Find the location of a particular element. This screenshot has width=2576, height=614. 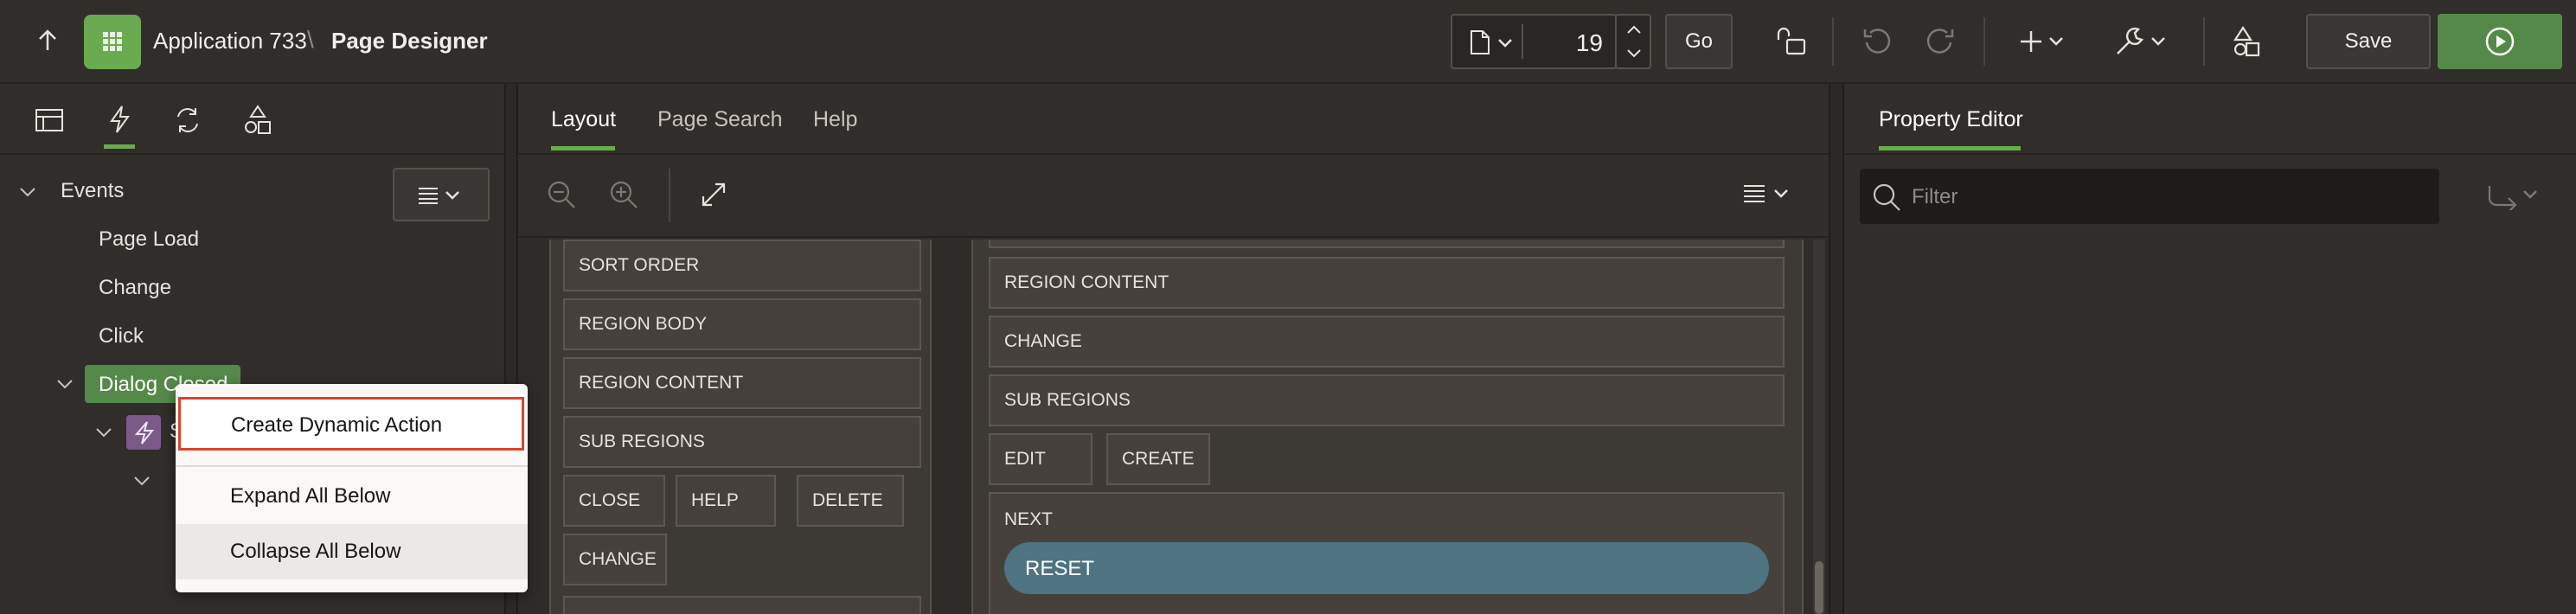

menu-item-expand-all-below: Expand All Below is located at coordinates (352, 496).